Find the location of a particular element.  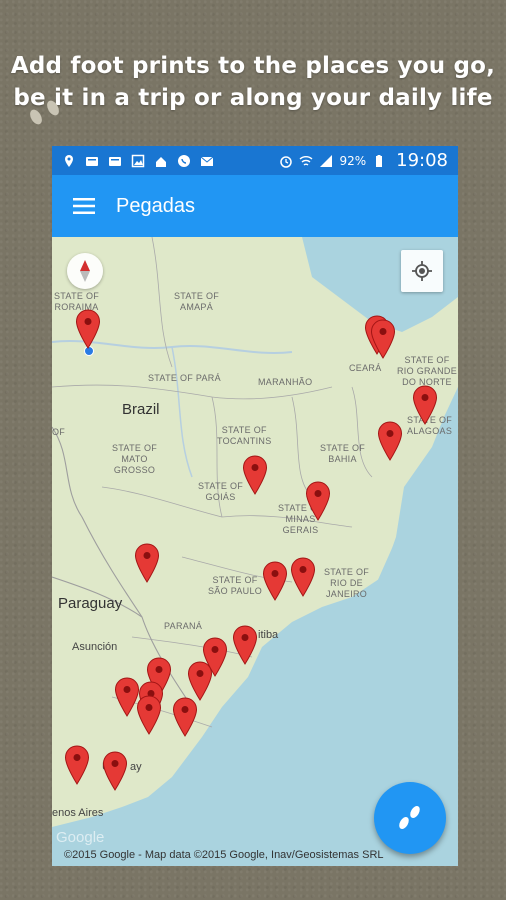

state-label: CEARÁ is located at coordinates (365, 368).